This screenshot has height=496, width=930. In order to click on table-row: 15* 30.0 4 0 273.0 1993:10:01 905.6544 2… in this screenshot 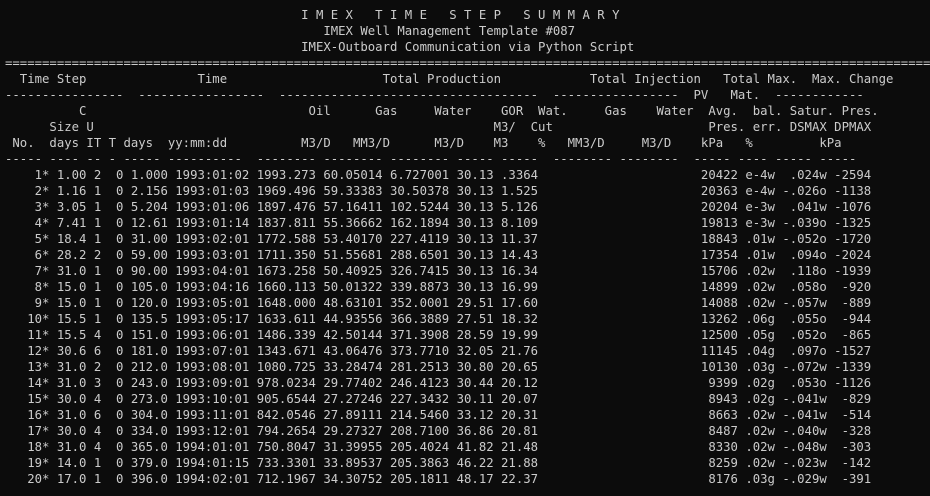, I will do `click(438, 399)`.